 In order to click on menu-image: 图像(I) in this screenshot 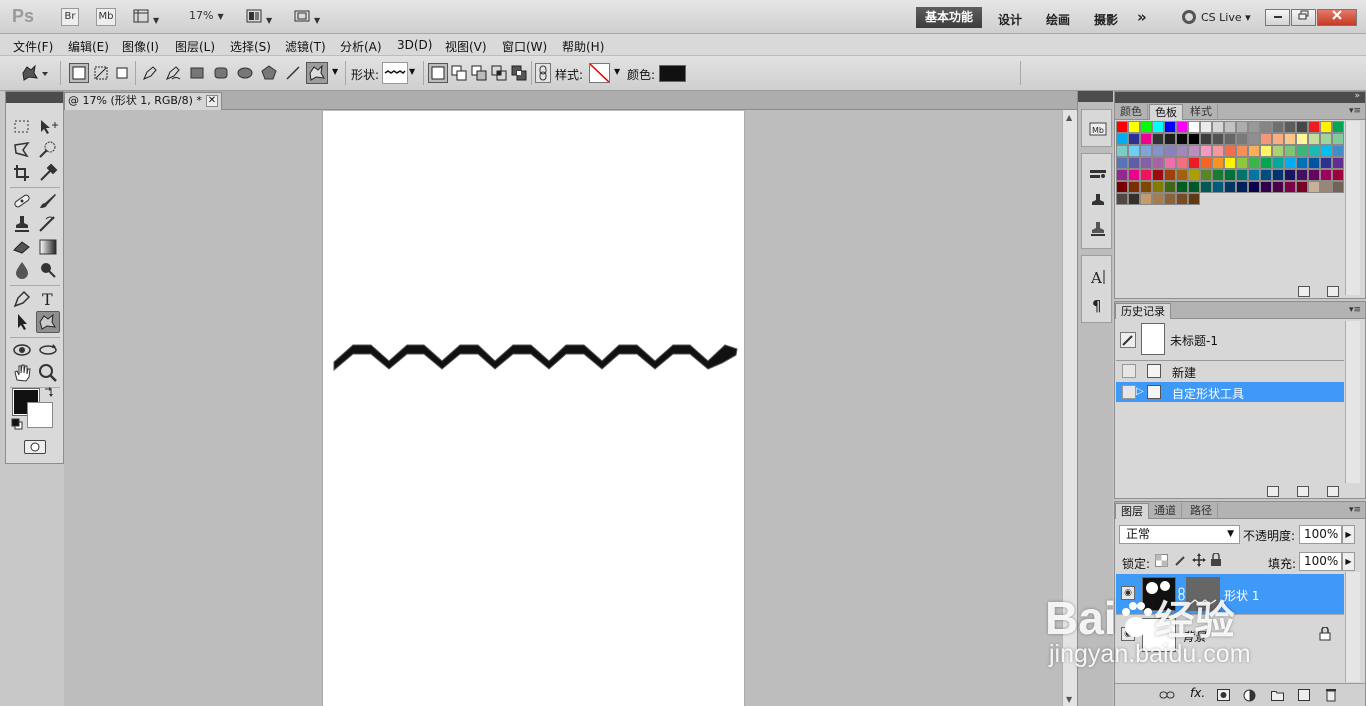, I will do `click(140, 46)`.